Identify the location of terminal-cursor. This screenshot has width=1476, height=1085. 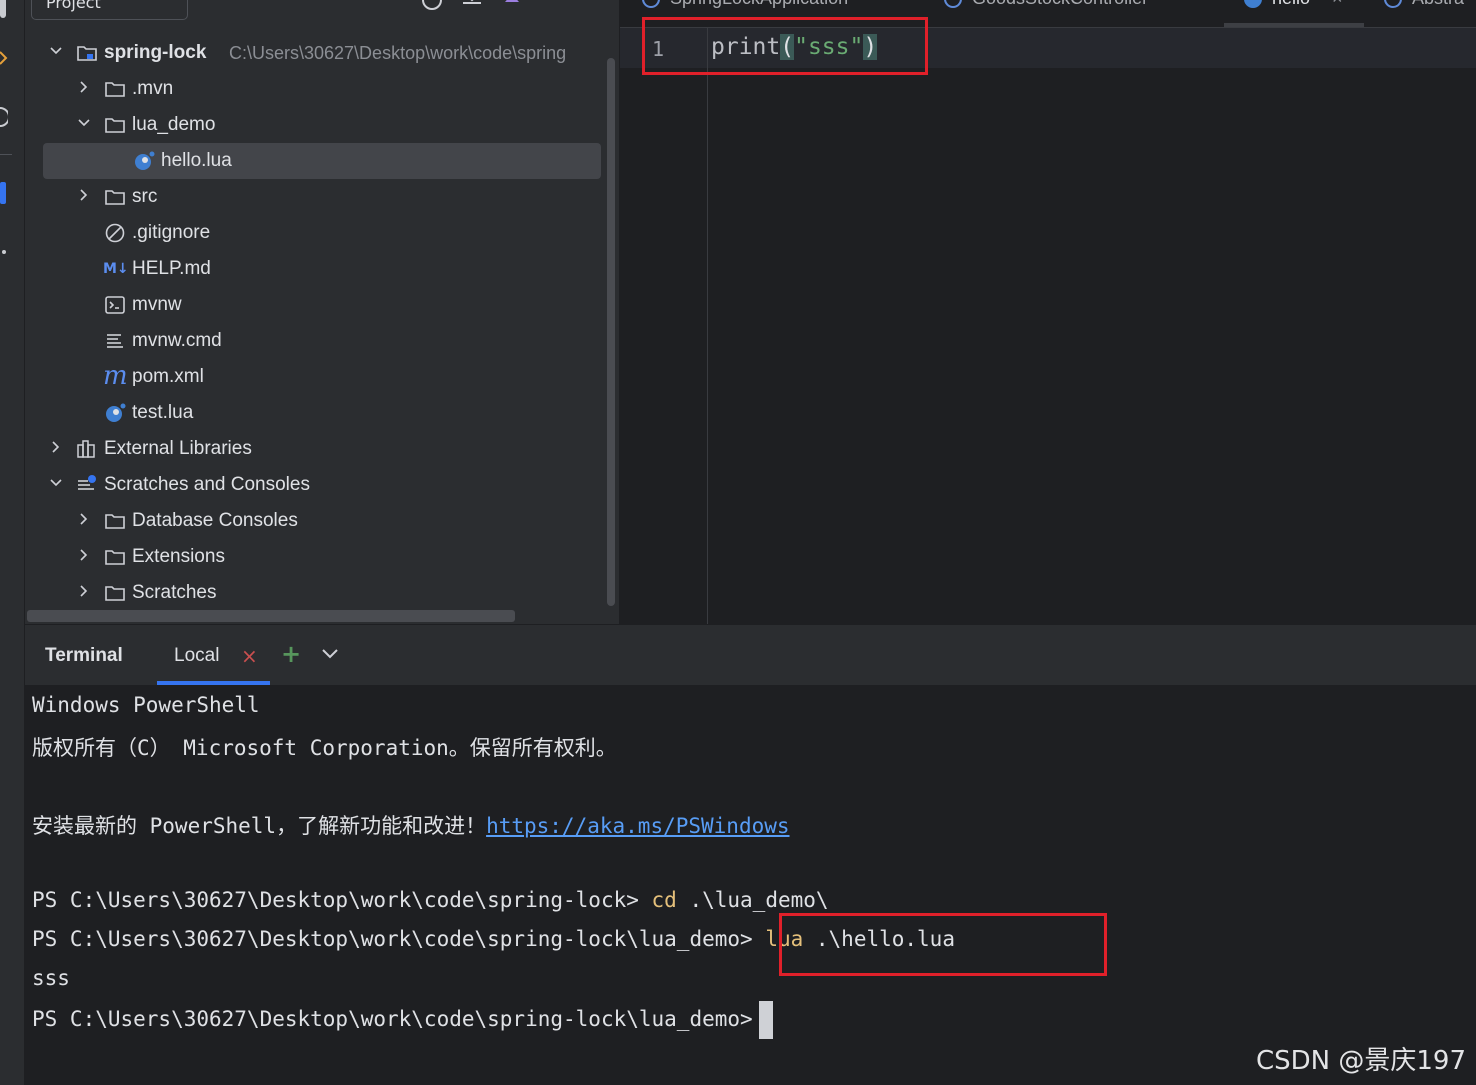
(765, 1020).